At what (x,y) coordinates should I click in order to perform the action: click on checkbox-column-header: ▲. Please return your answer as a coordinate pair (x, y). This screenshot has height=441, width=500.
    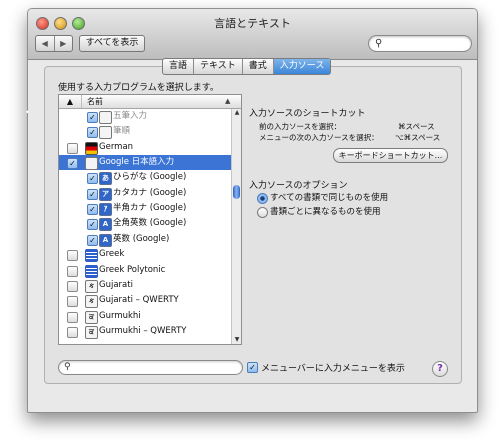
    Looking at the image, I should click on (70, 101).